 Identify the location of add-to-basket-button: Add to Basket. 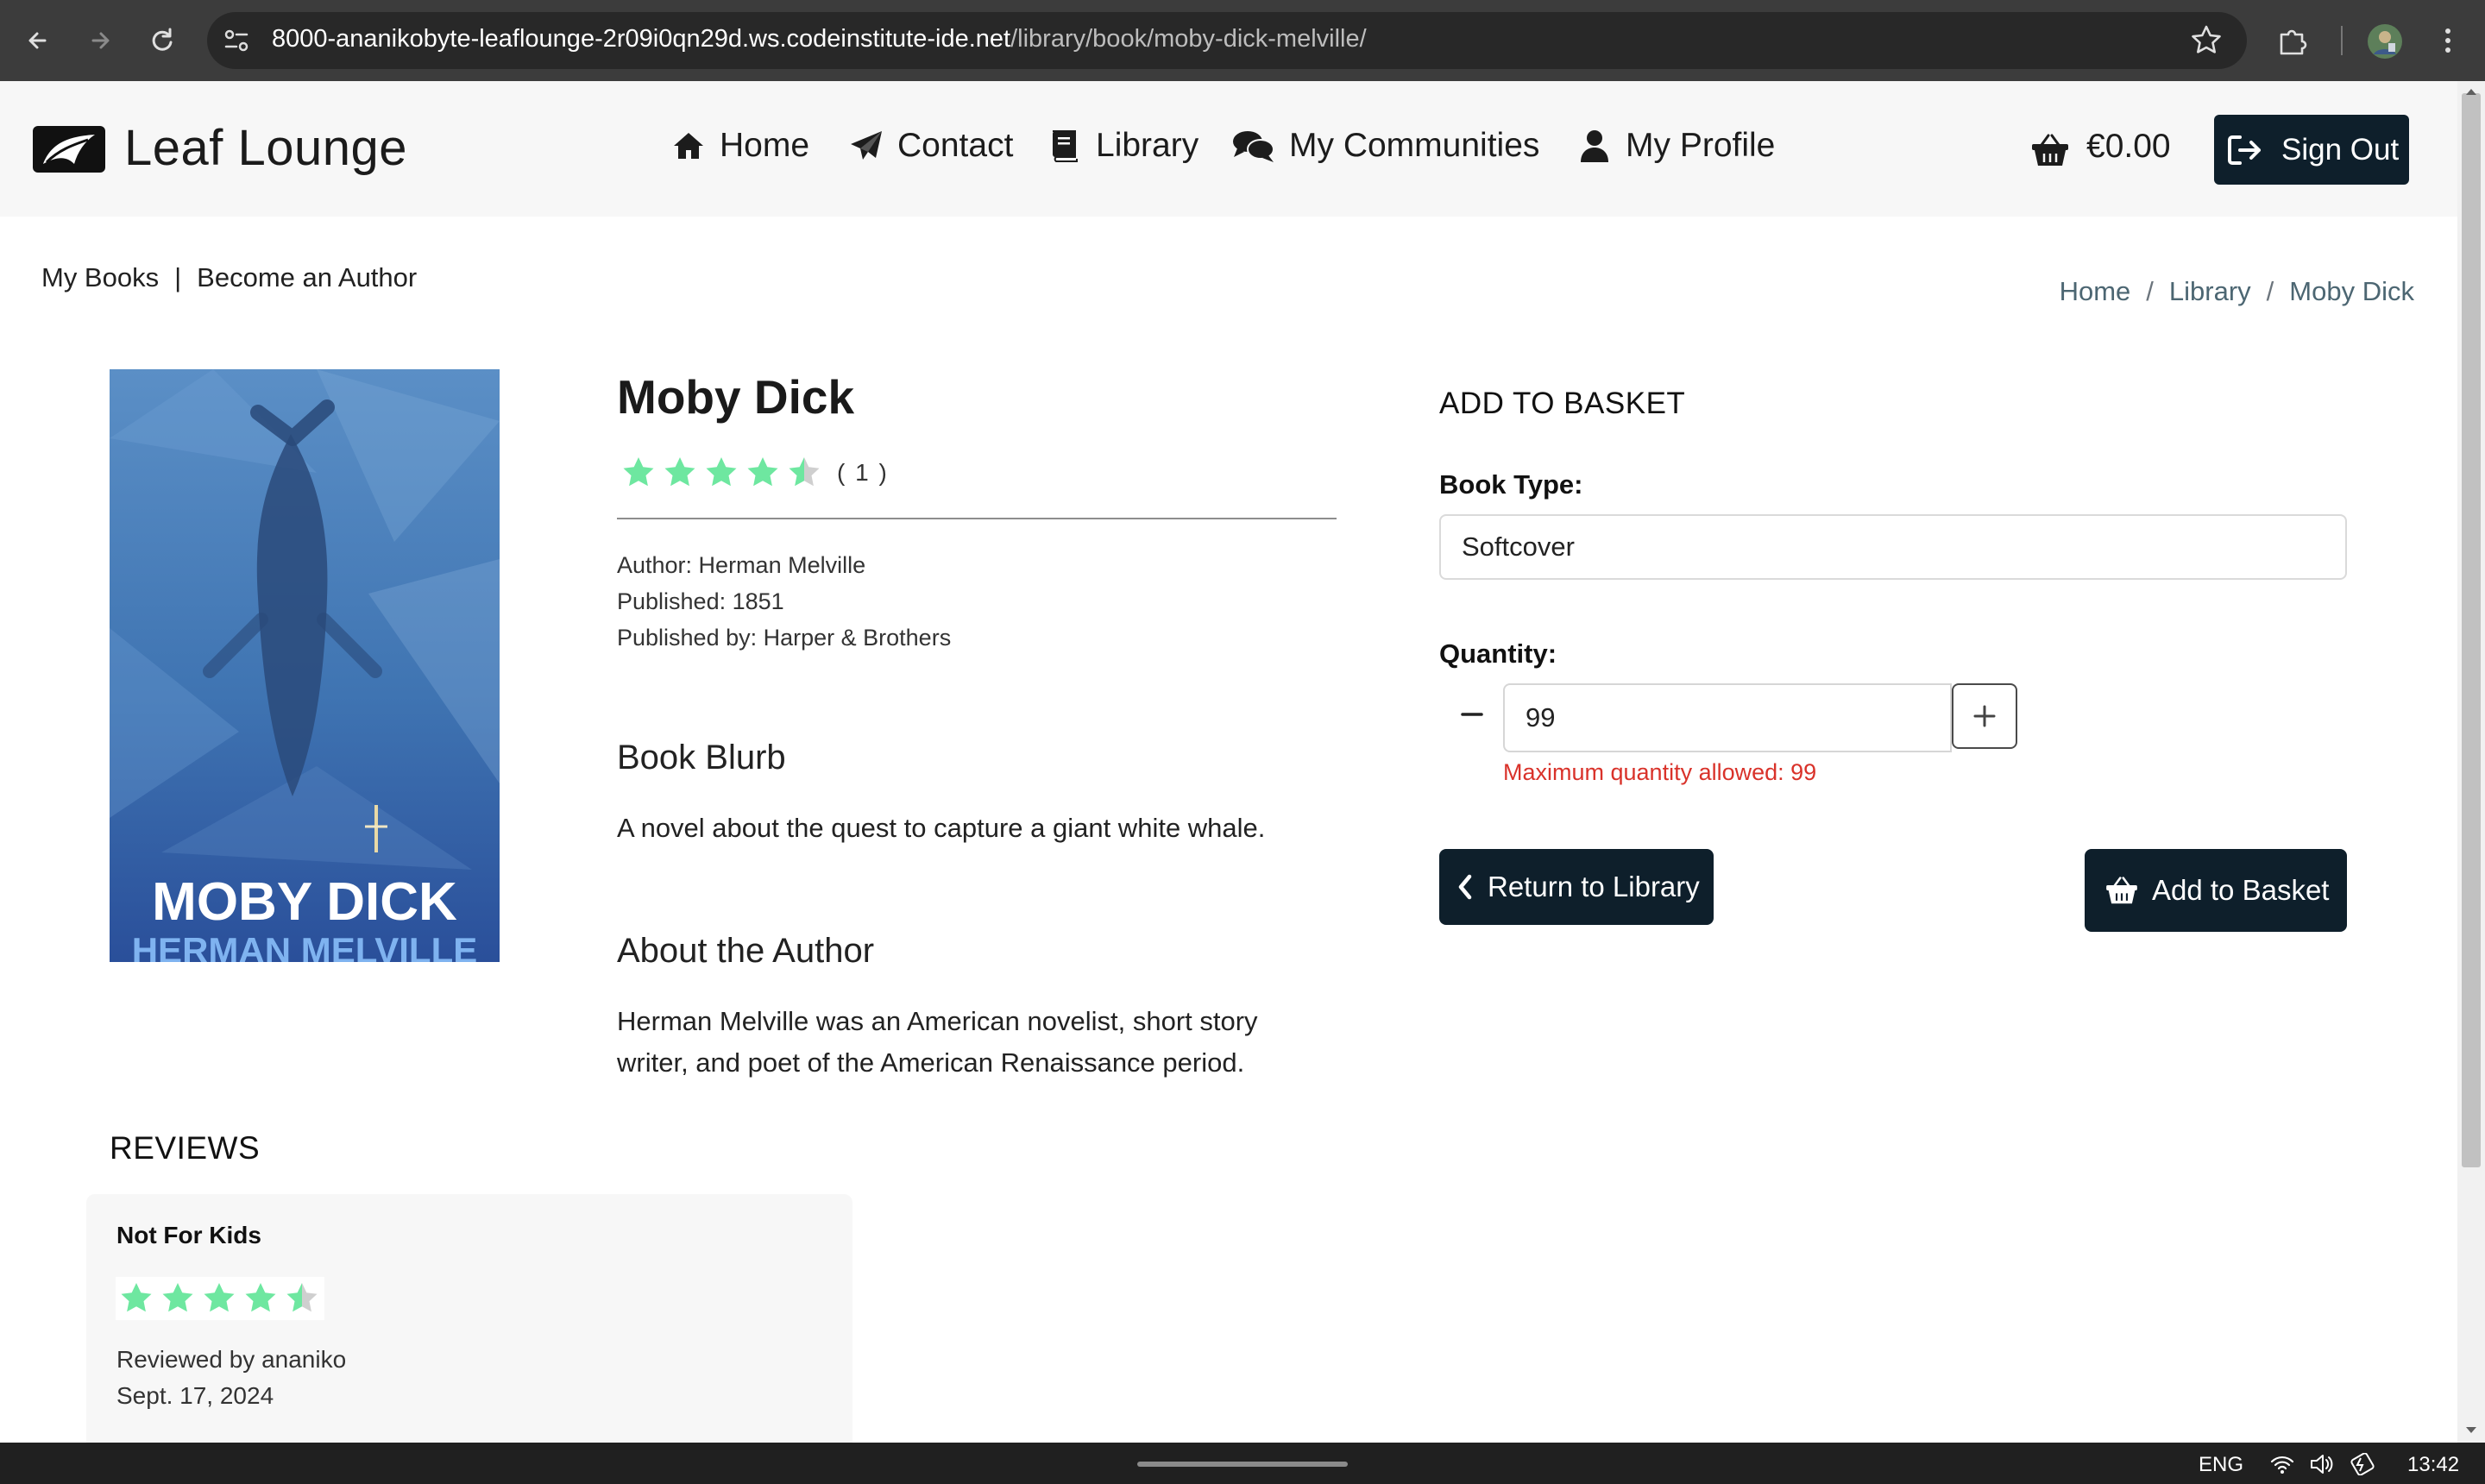
(2216, 890).